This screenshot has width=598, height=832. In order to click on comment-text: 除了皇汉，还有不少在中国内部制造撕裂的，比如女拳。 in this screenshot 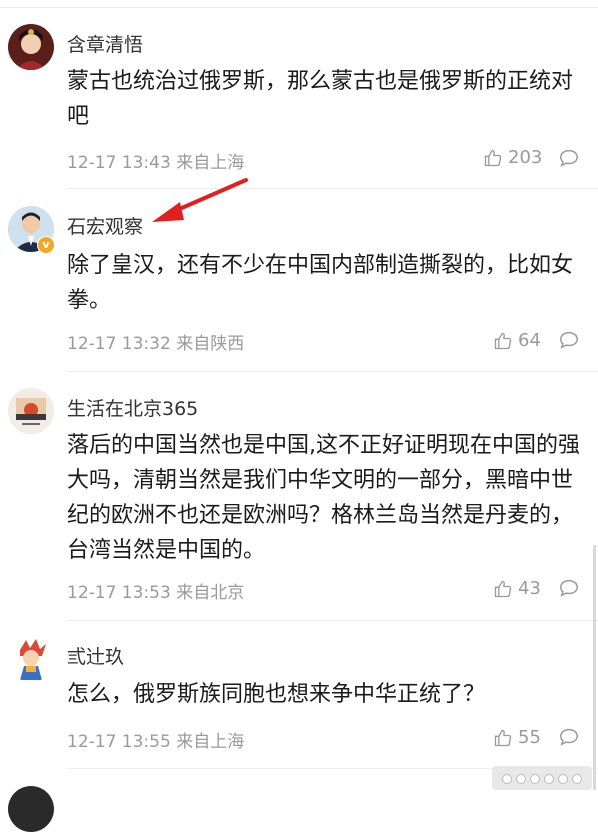, I will do `click(320, 283)`.